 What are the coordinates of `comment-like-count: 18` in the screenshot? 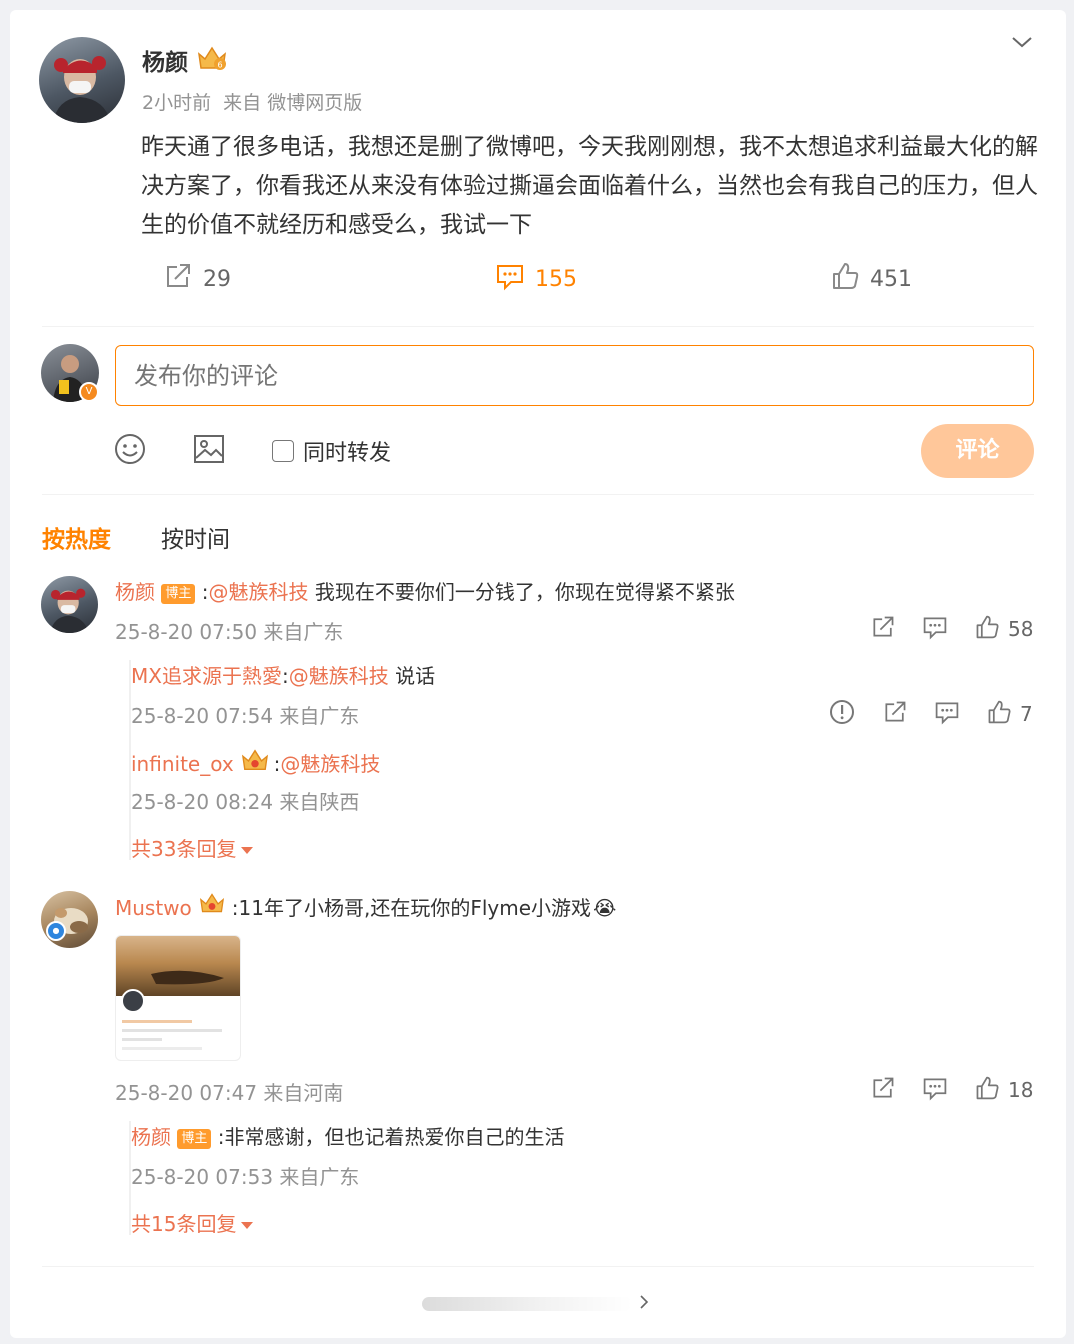 It's located at (1021, 1090).